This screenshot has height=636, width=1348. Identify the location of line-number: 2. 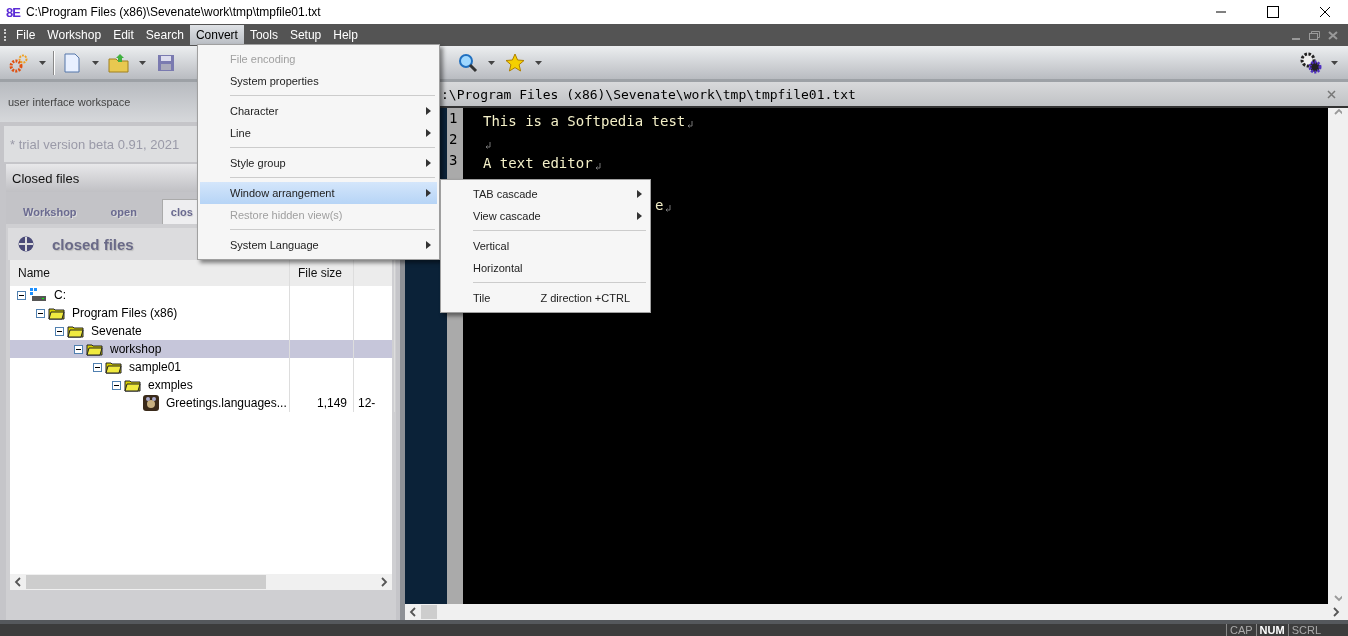
(453, 140).